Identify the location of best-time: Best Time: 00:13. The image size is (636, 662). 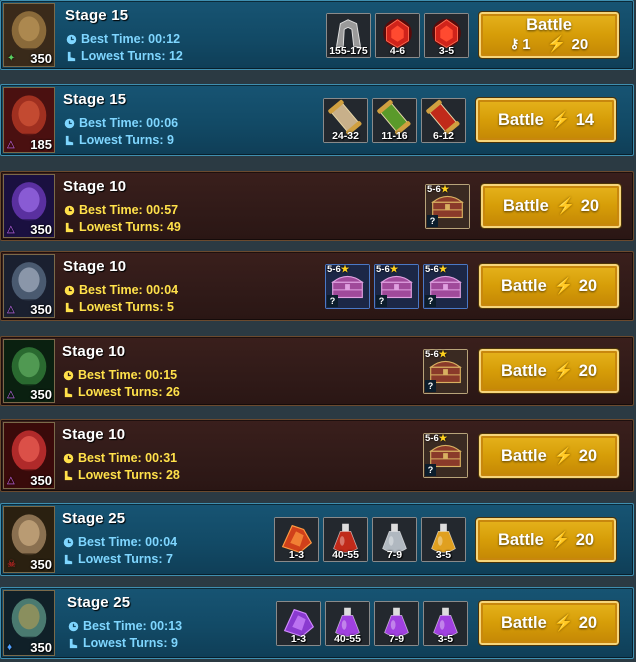
(125, 626).